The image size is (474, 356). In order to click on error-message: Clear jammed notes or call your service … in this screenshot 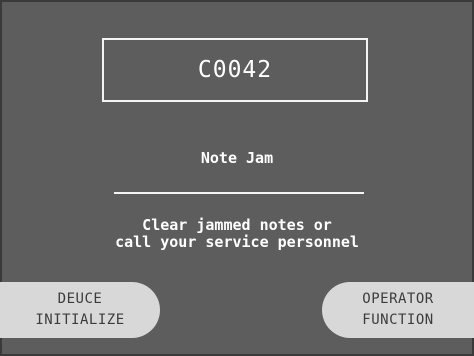, I will do `click(237, 234)`.